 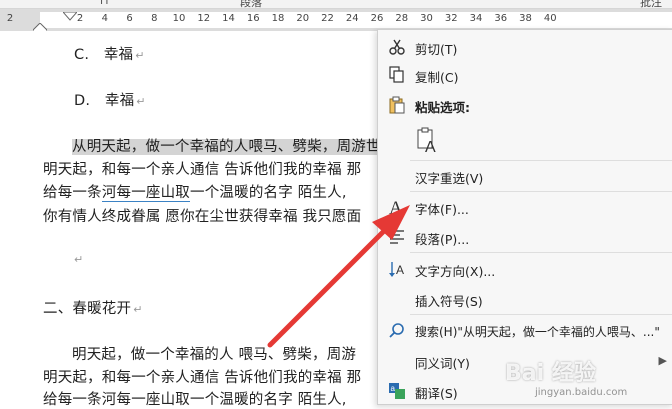 I want to click on paste-text-only-icon: A, so click(x=426, y=141).